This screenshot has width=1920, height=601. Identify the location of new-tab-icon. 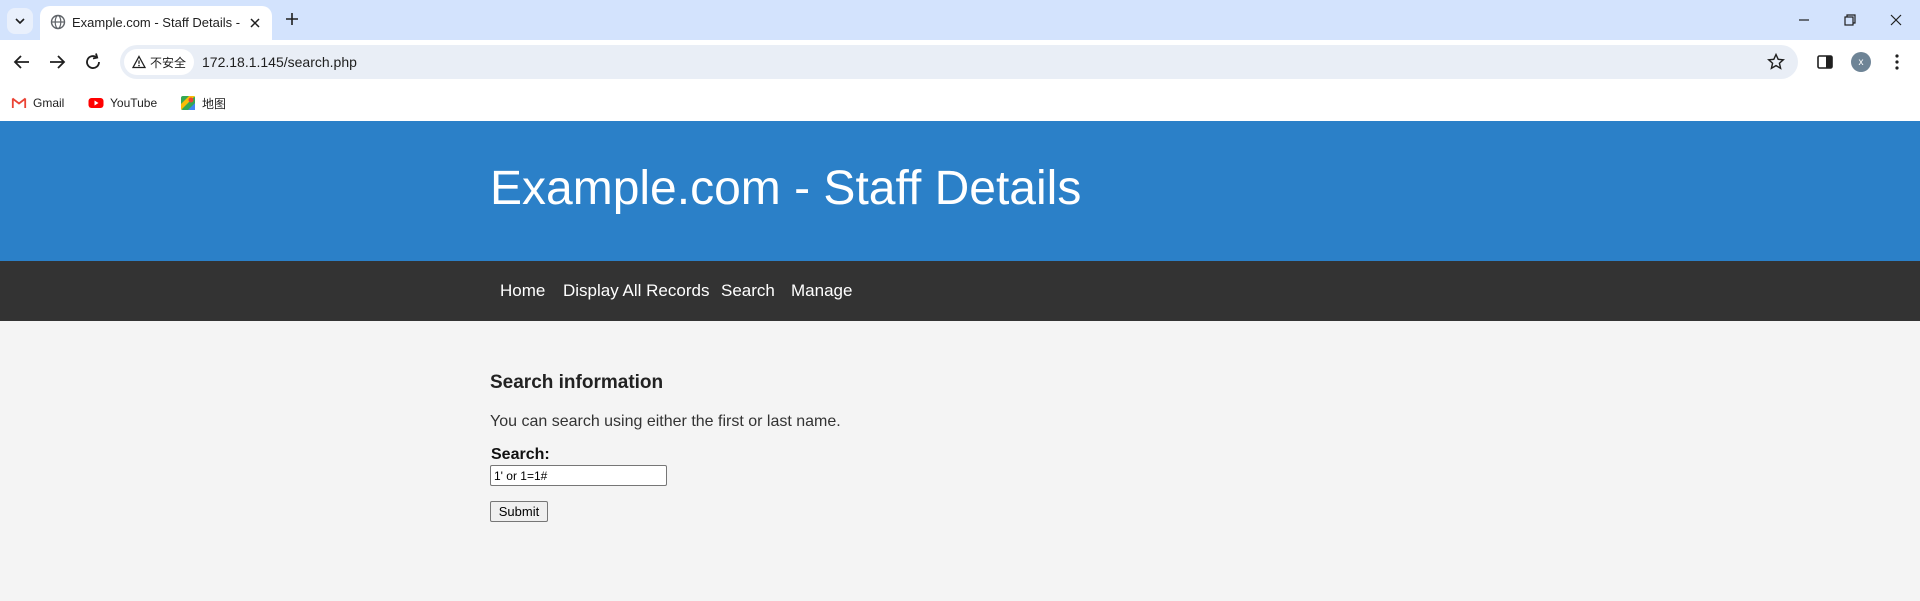
(292, 19).